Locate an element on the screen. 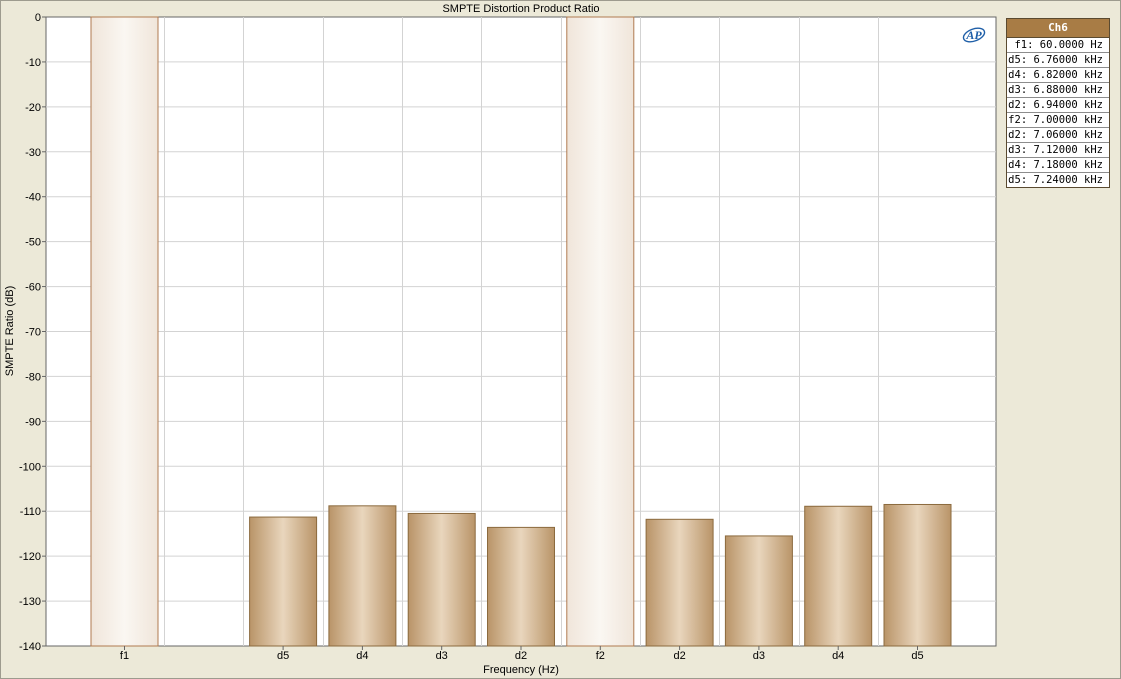  y-tick-label: -60 is located at coordinates (33, 288).